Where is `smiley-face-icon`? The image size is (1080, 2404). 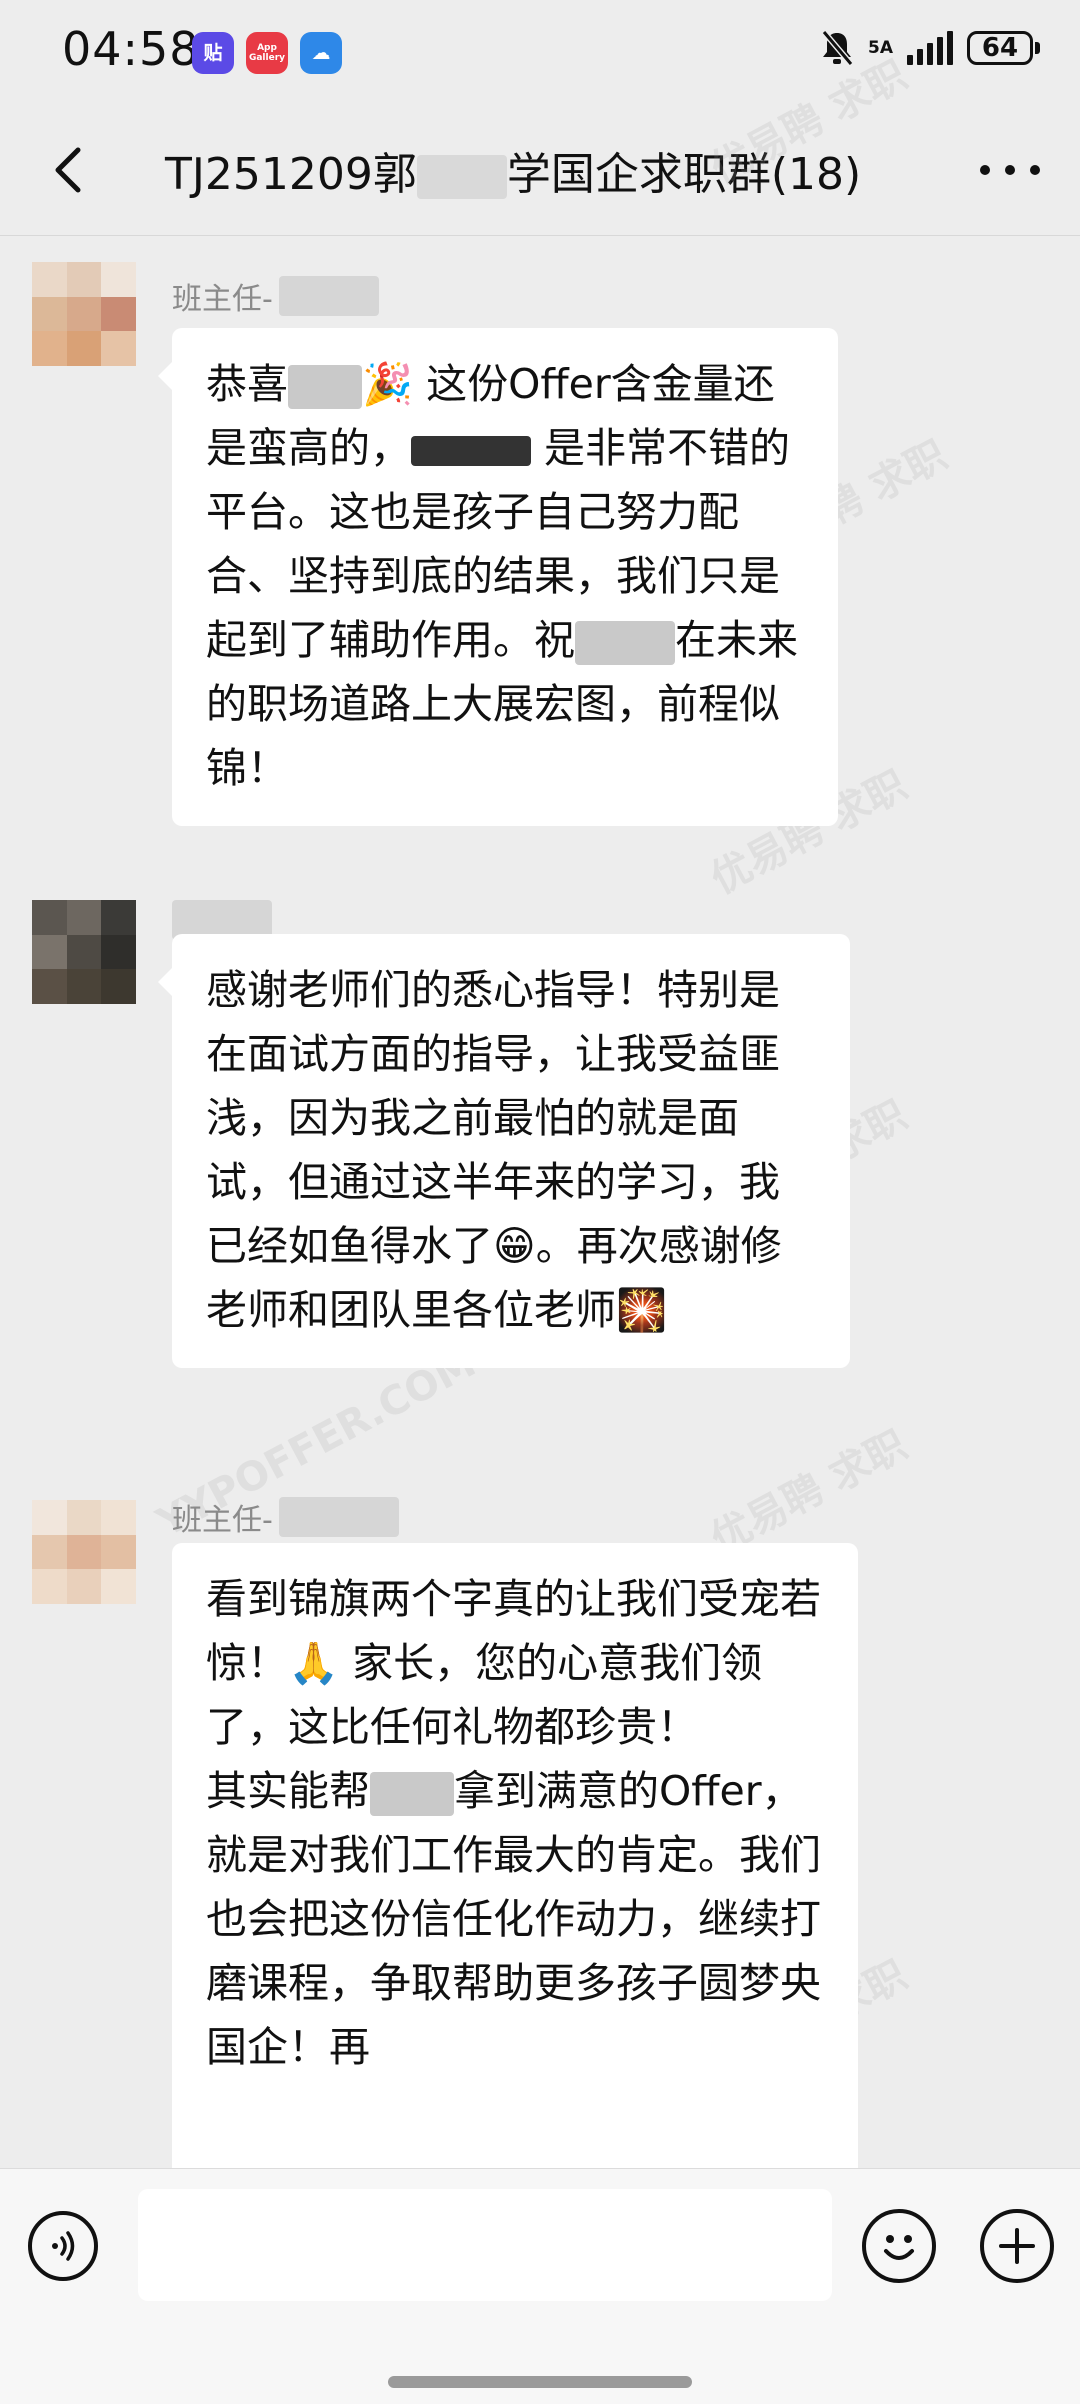 smiley-face-icon is located at coordinates (899, 2247).